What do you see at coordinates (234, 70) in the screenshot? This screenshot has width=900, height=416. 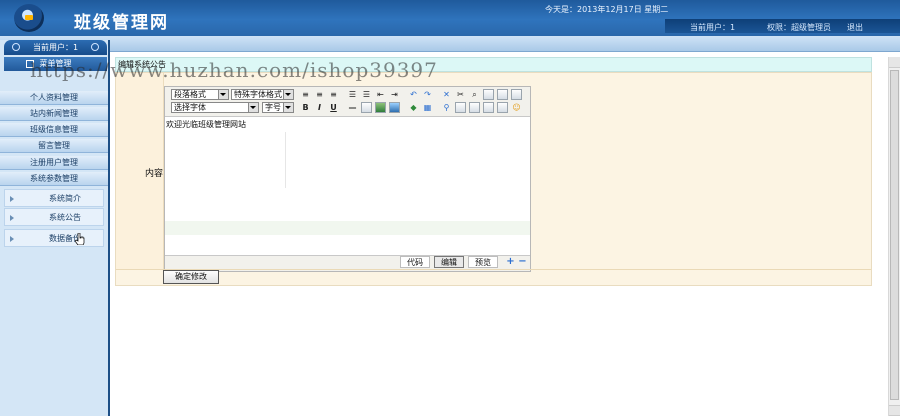 I see `watermark-text: https://www.huzhan.com/ishop39397` at bounding box center [234, 70].